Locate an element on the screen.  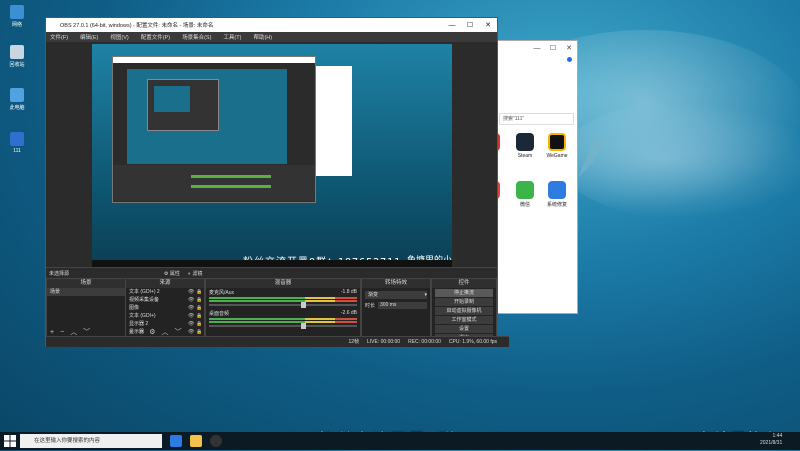
chevron-down-icon: ▾ is located at coordinates (425, 295).